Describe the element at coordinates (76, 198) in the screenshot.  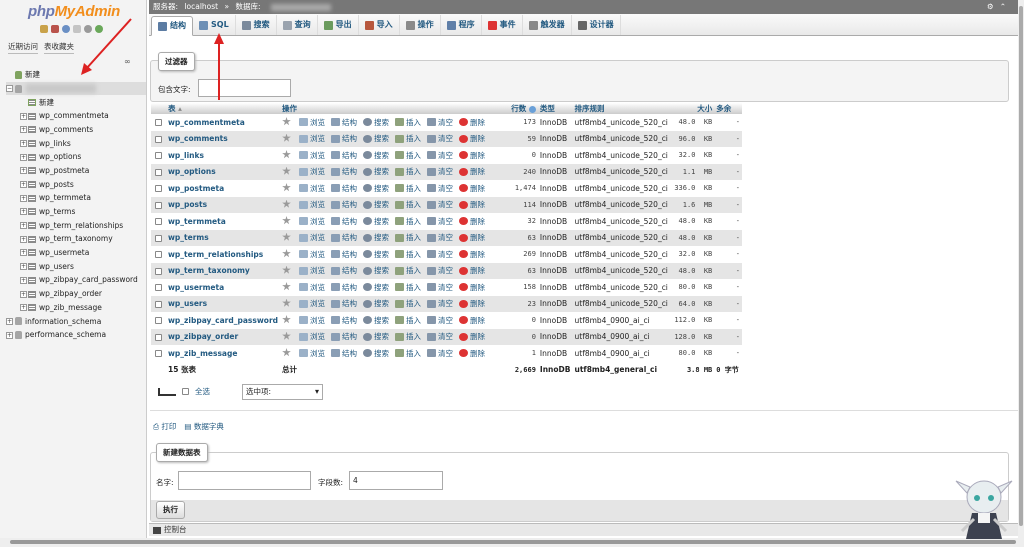
I see `tree-table-item: + wp_termmeta` at that location.